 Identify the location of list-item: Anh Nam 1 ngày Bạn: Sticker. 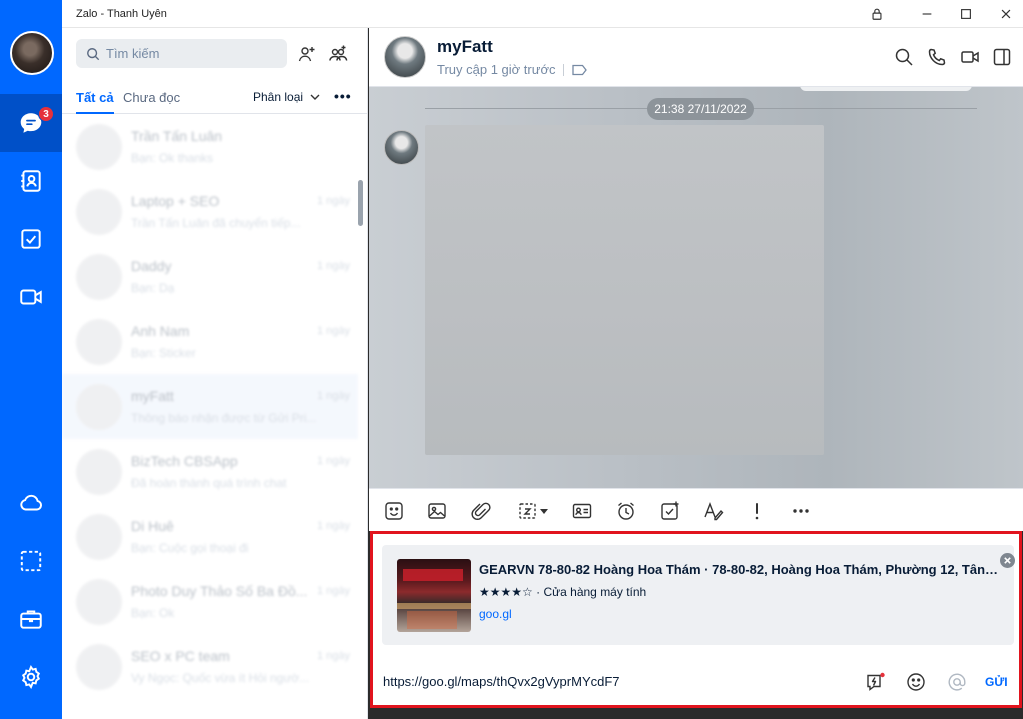
(210, 341).